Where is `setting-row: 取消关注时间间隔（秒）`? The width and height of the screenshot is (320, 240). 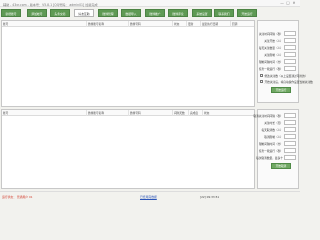
setting-row: 取消关注时间间隔（秒） is located at coordinates (274, 115).